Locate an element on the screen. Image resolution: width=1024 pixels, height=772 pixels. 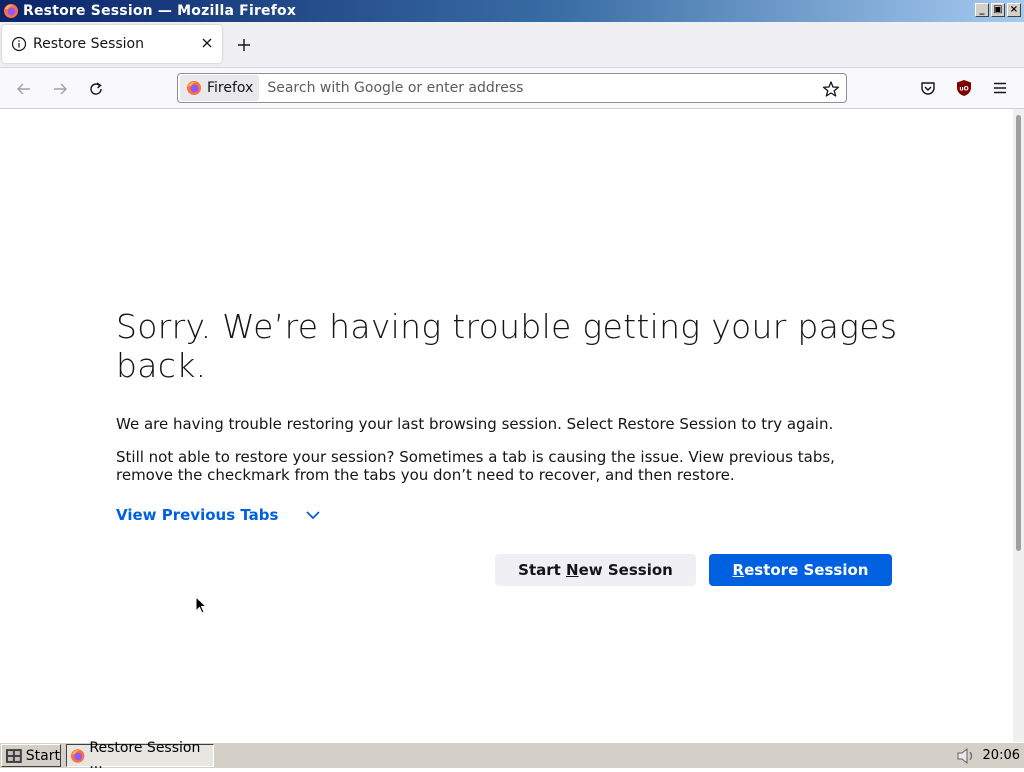
start-new-post: ew Session is located at coordinates (625, 570).